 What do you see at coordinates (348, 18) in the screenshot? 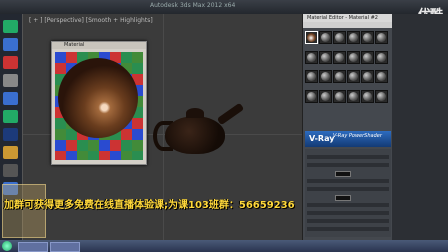
I see `material-editor-title: Material Editor - Material #2` at bounding box center [348, 18].